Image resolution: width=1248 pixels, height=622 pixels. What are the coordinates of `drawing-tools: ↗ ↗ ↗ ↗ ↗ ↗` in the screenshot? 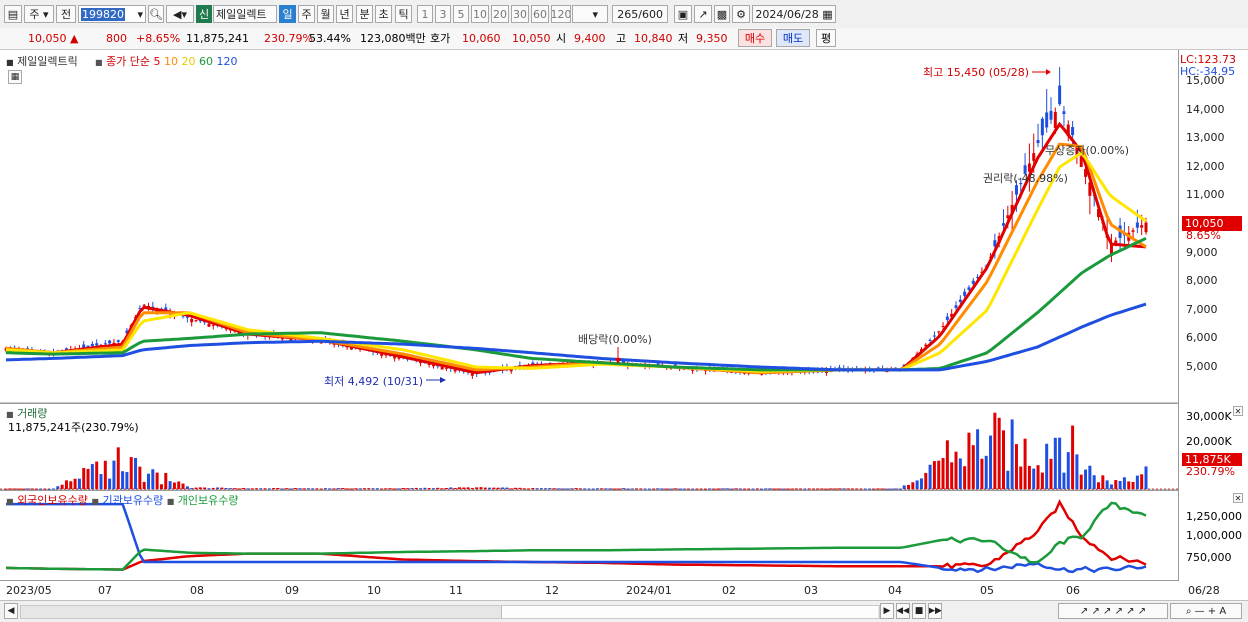 It's located at (1113, 611).